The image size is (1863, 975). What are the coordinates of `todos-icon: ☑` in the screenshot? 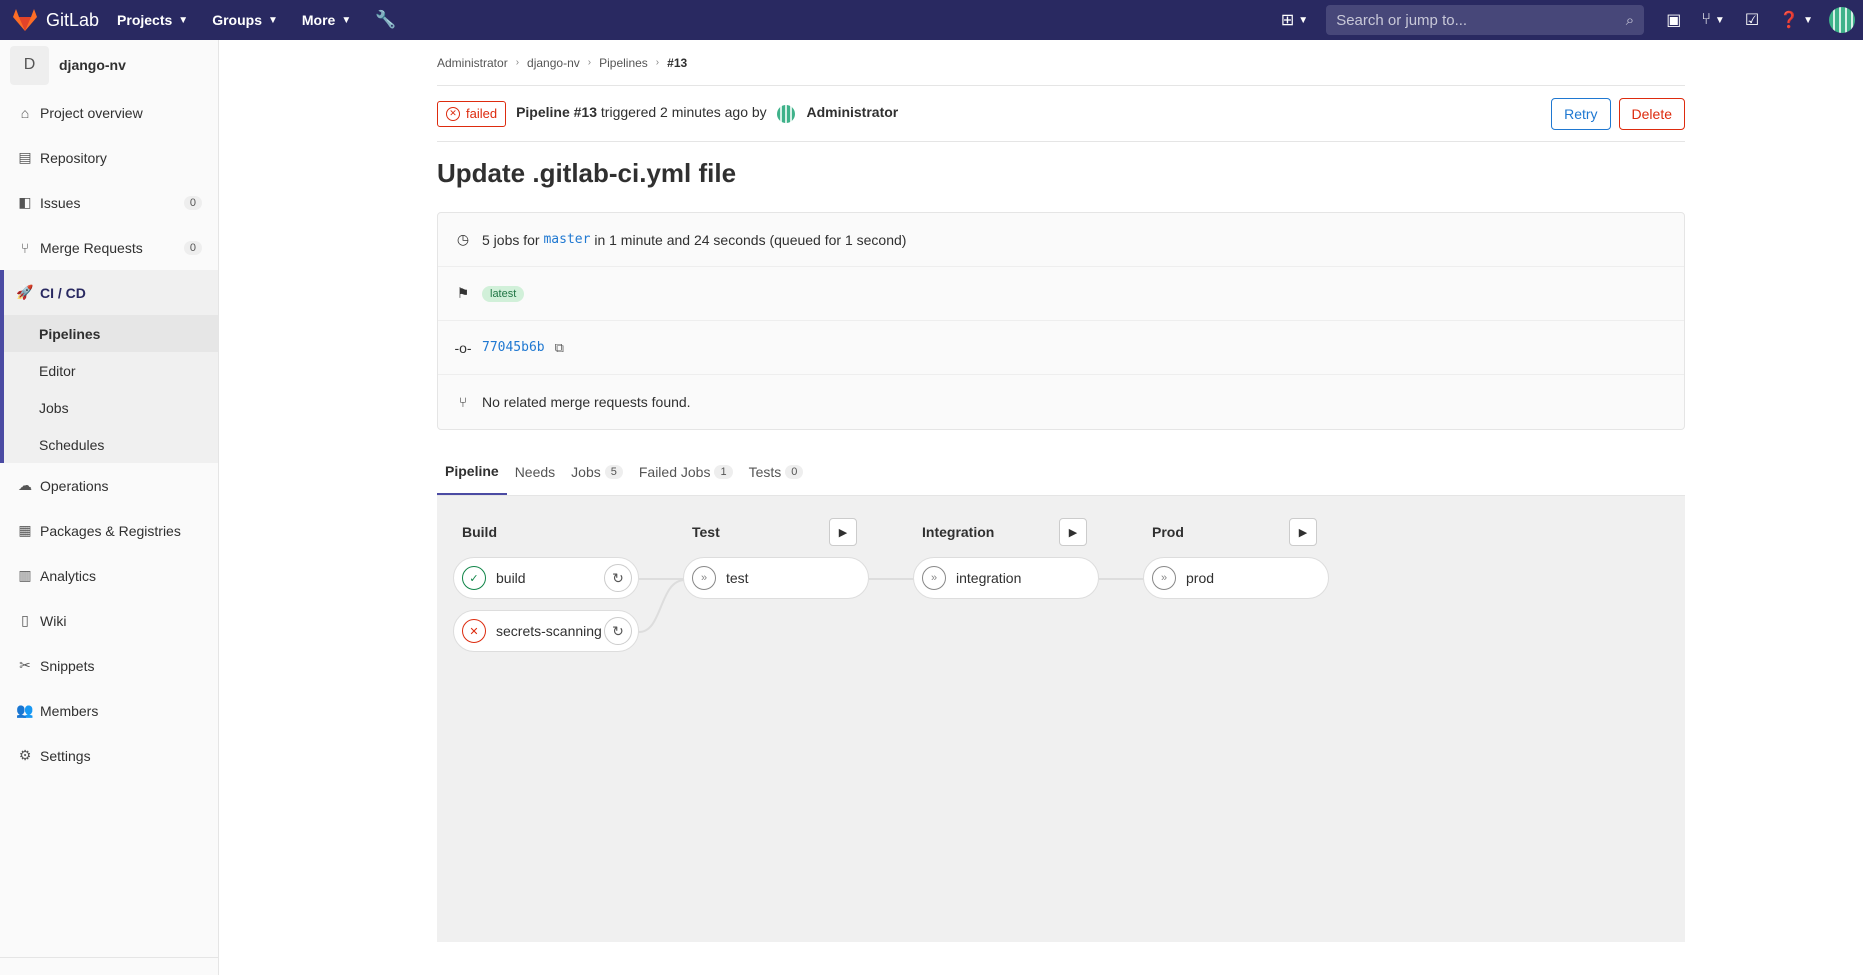 It's located at (1752, 20).